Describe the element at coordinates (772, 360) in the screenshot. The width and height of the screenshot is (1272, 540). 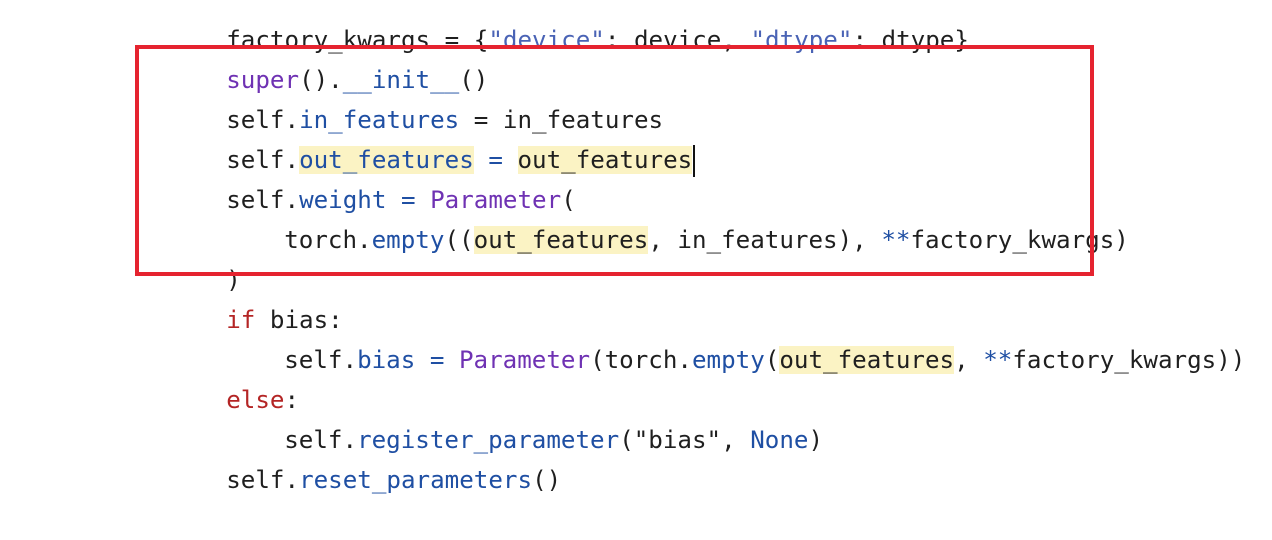
I see `code-text: (` at that location.